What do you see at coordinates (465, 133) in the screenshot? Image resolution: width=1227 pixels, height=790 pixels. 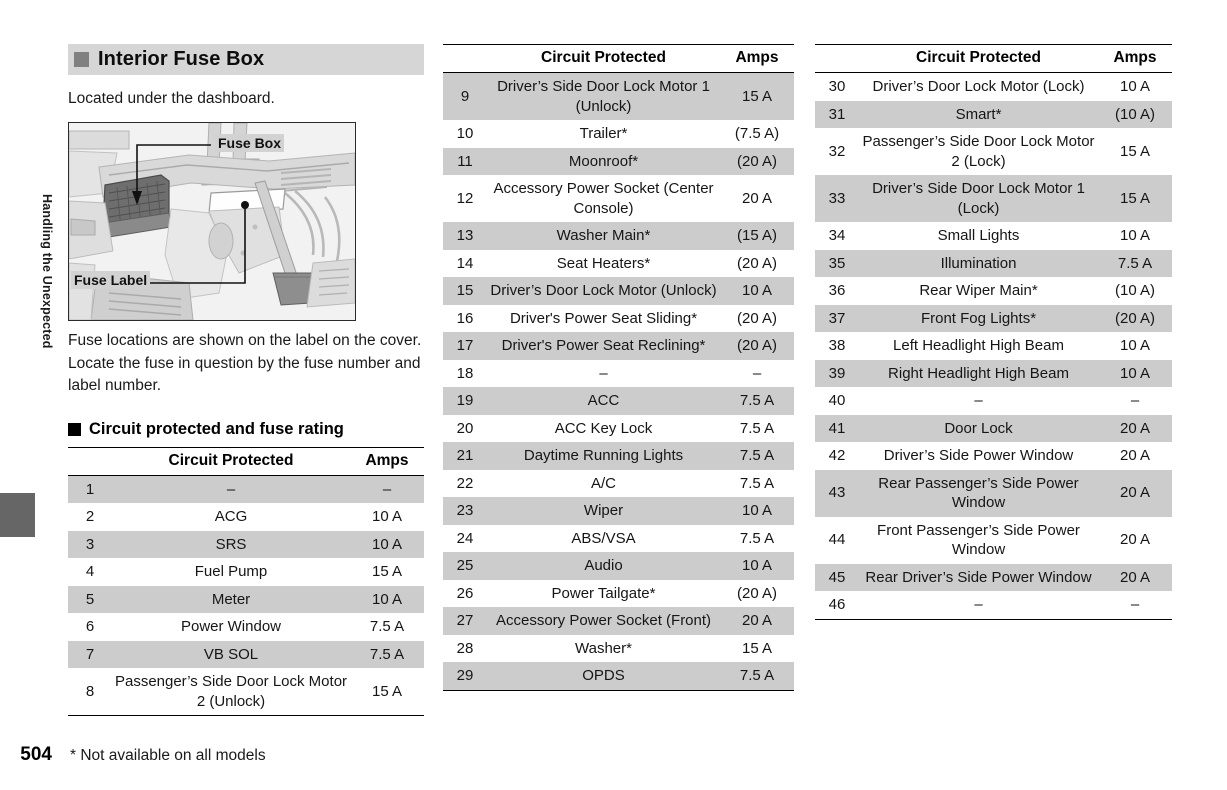 I see `cell-fuse-number: 10` at bounding box center [465, 133].